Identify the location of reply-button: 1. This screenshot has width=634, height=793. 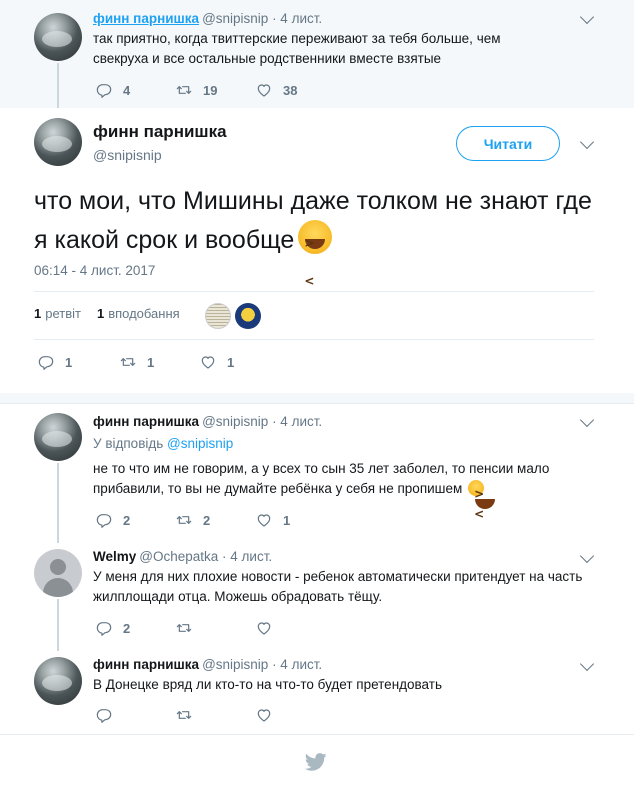
(78, 362).